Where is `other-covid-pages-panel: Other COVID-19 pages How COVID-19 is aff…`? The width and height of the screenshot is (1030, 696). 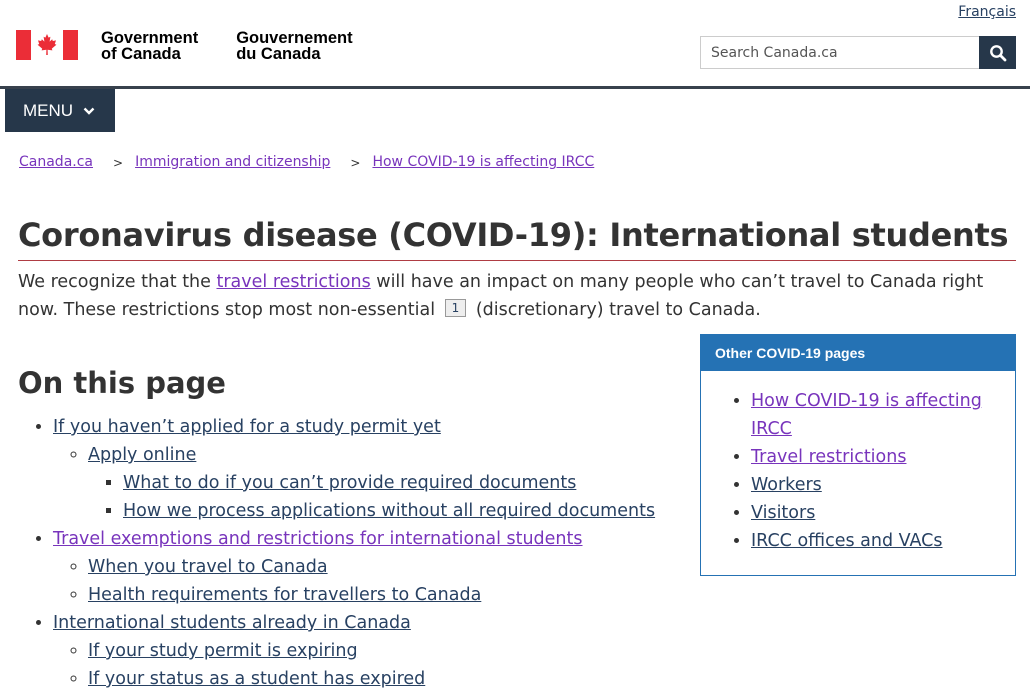 other-covid-pages-panel: Other COVID-19 pages How COVID-19 is aff… is located at coordinates (858, 455).